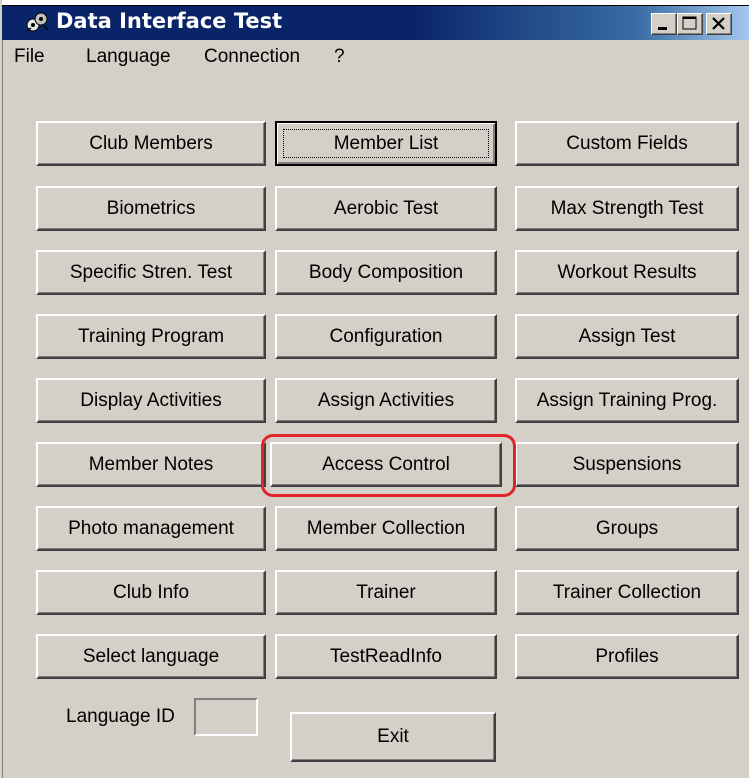 This screenshot has height=778, width=749. I want to click on menu-bar: File Language Connection ?, so click(375, 58).